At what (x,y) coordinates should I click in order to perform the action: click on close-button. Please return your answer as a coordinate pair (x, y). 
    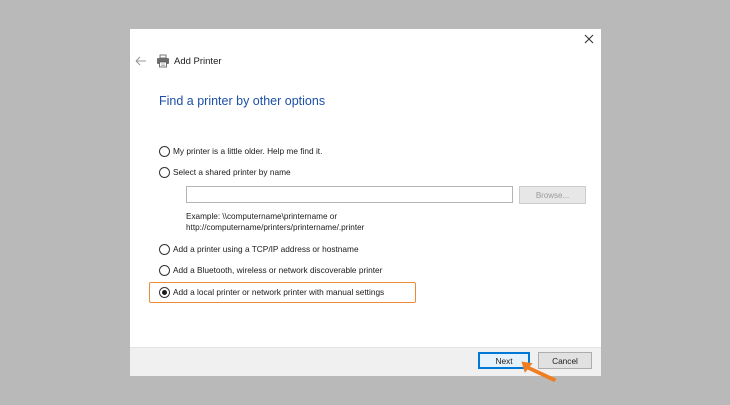
    Looking at the image, I should click on (589, 40).